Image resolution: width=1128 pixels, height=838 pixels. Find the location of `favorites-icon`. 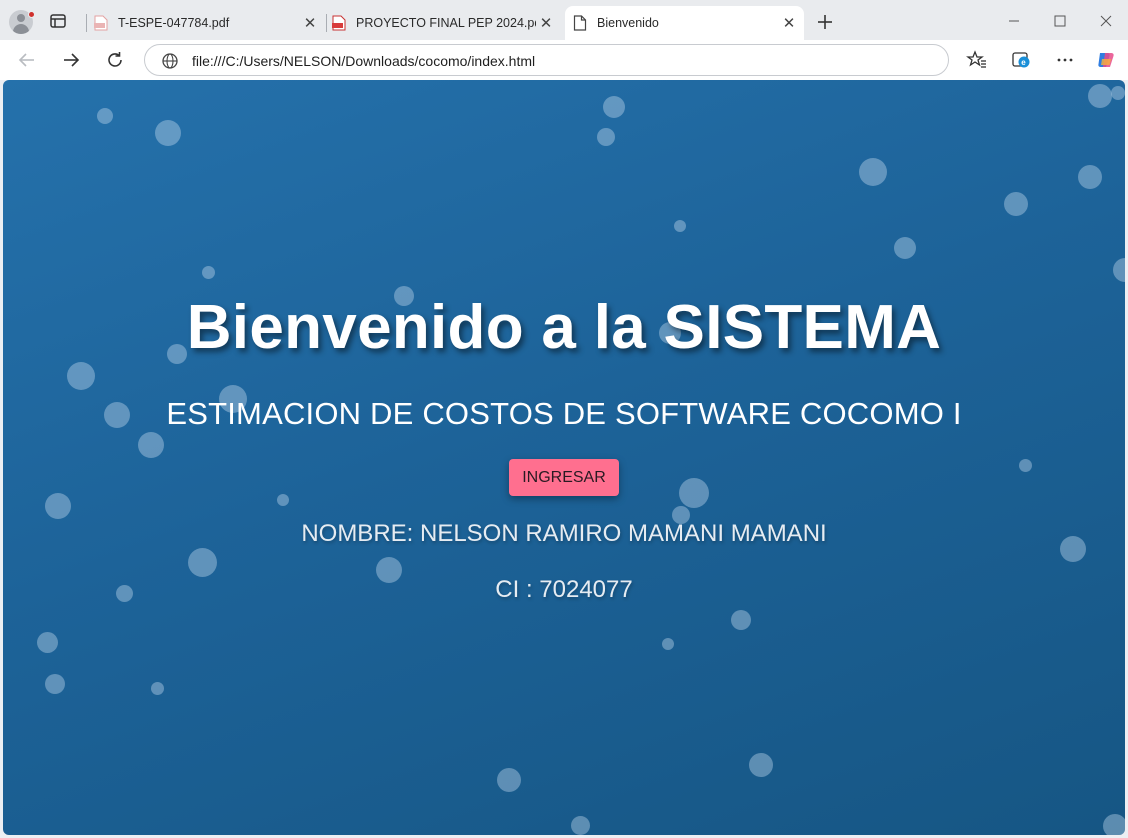

favorites-icon is located at coordinates (977, 60).